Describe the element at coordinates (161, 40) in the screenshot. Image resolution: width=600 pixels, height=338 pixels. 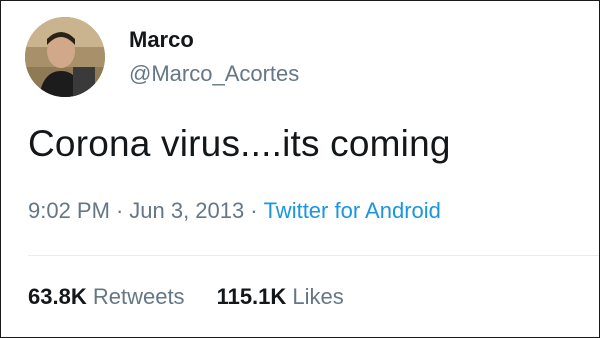
I see `display-name: Marco` at that location.